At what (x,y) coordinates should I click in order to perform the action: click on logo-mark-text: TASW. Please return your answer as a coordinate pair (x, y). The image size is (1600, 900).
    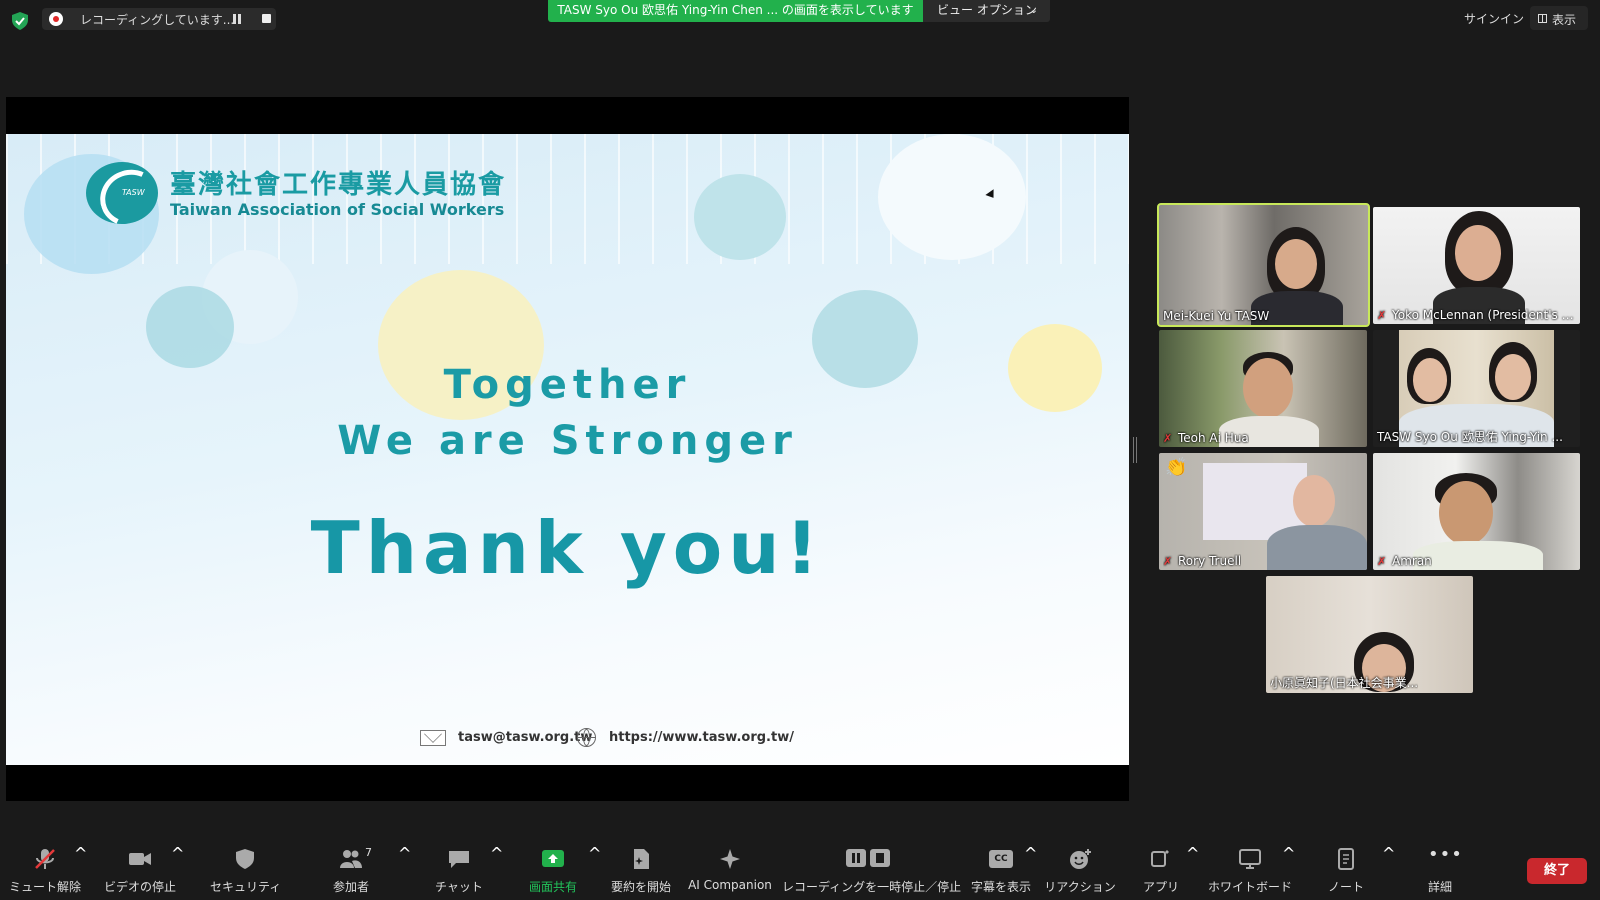
    Looking at the image, I should click on (133, 192).